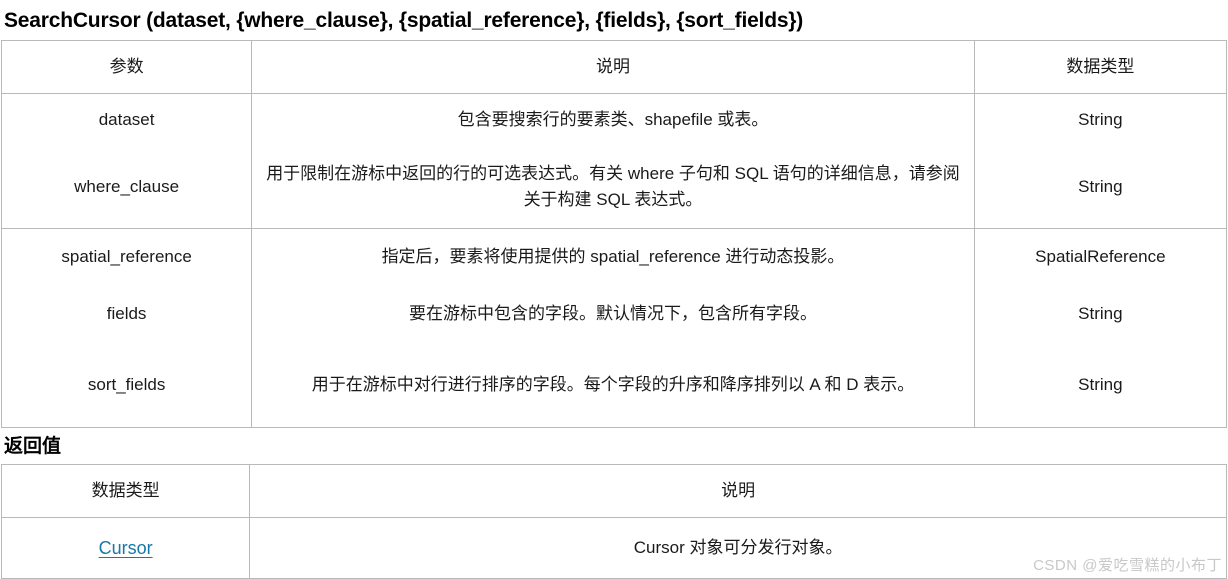 This screenshot has width=1228, height=579. I want to click on parameter-data-type: SpatialReference, so click(1100, 256).